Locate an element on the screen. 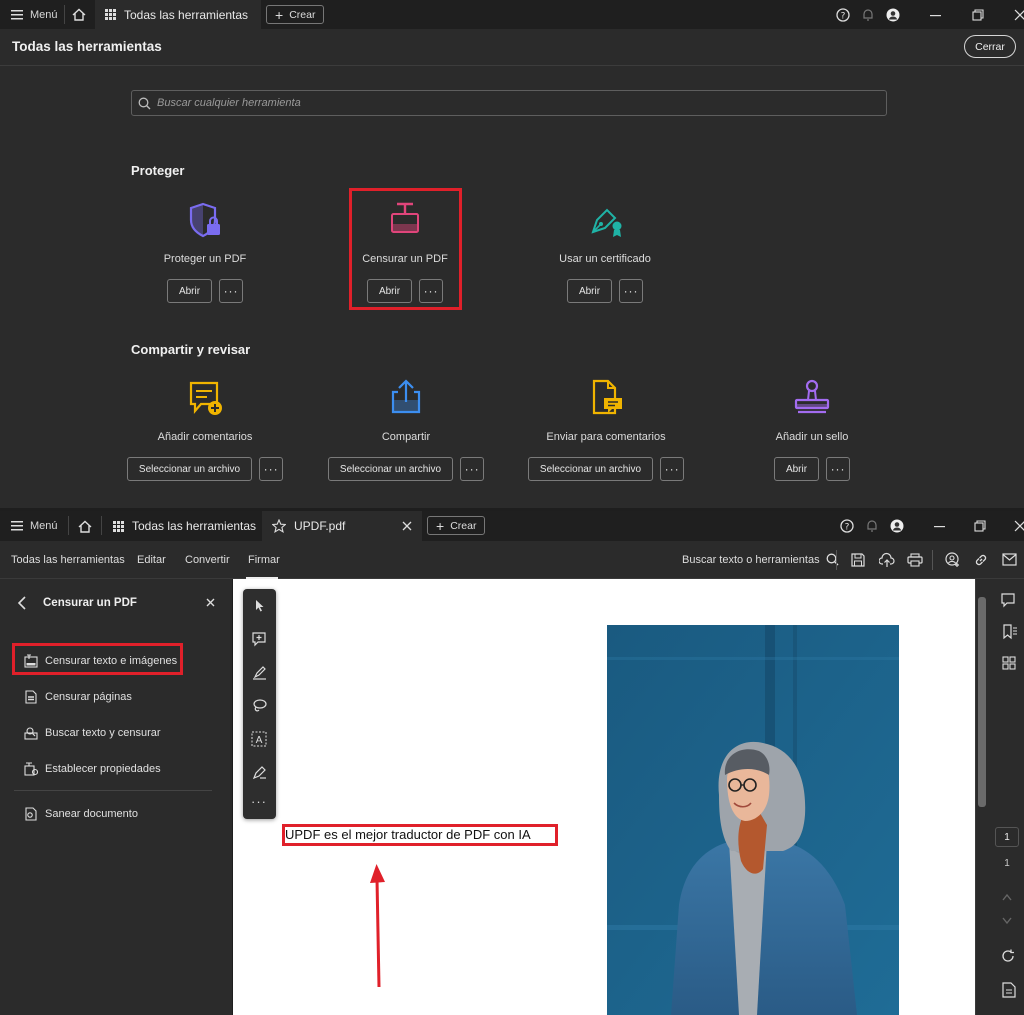  cloud-upload-icon is located at coordinates (887, 560).